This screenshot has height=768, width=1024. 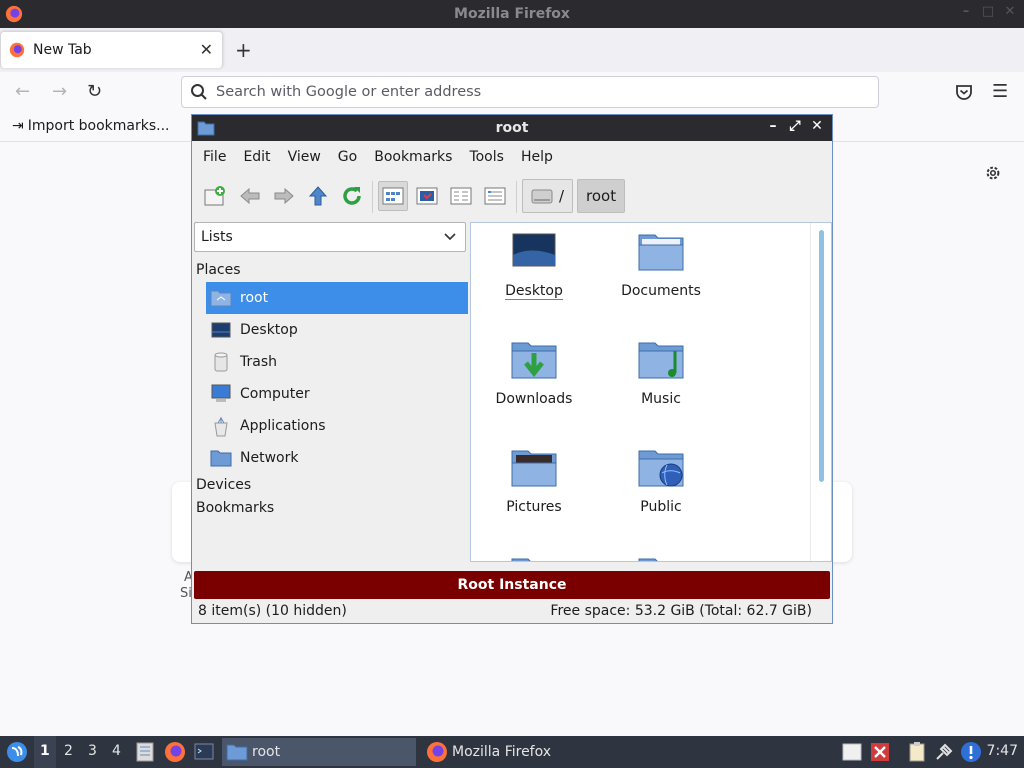 What do you see at coordinates (220, 157) in the screenshot?
I see `menu-file: File` at bounding box center [220, 157].